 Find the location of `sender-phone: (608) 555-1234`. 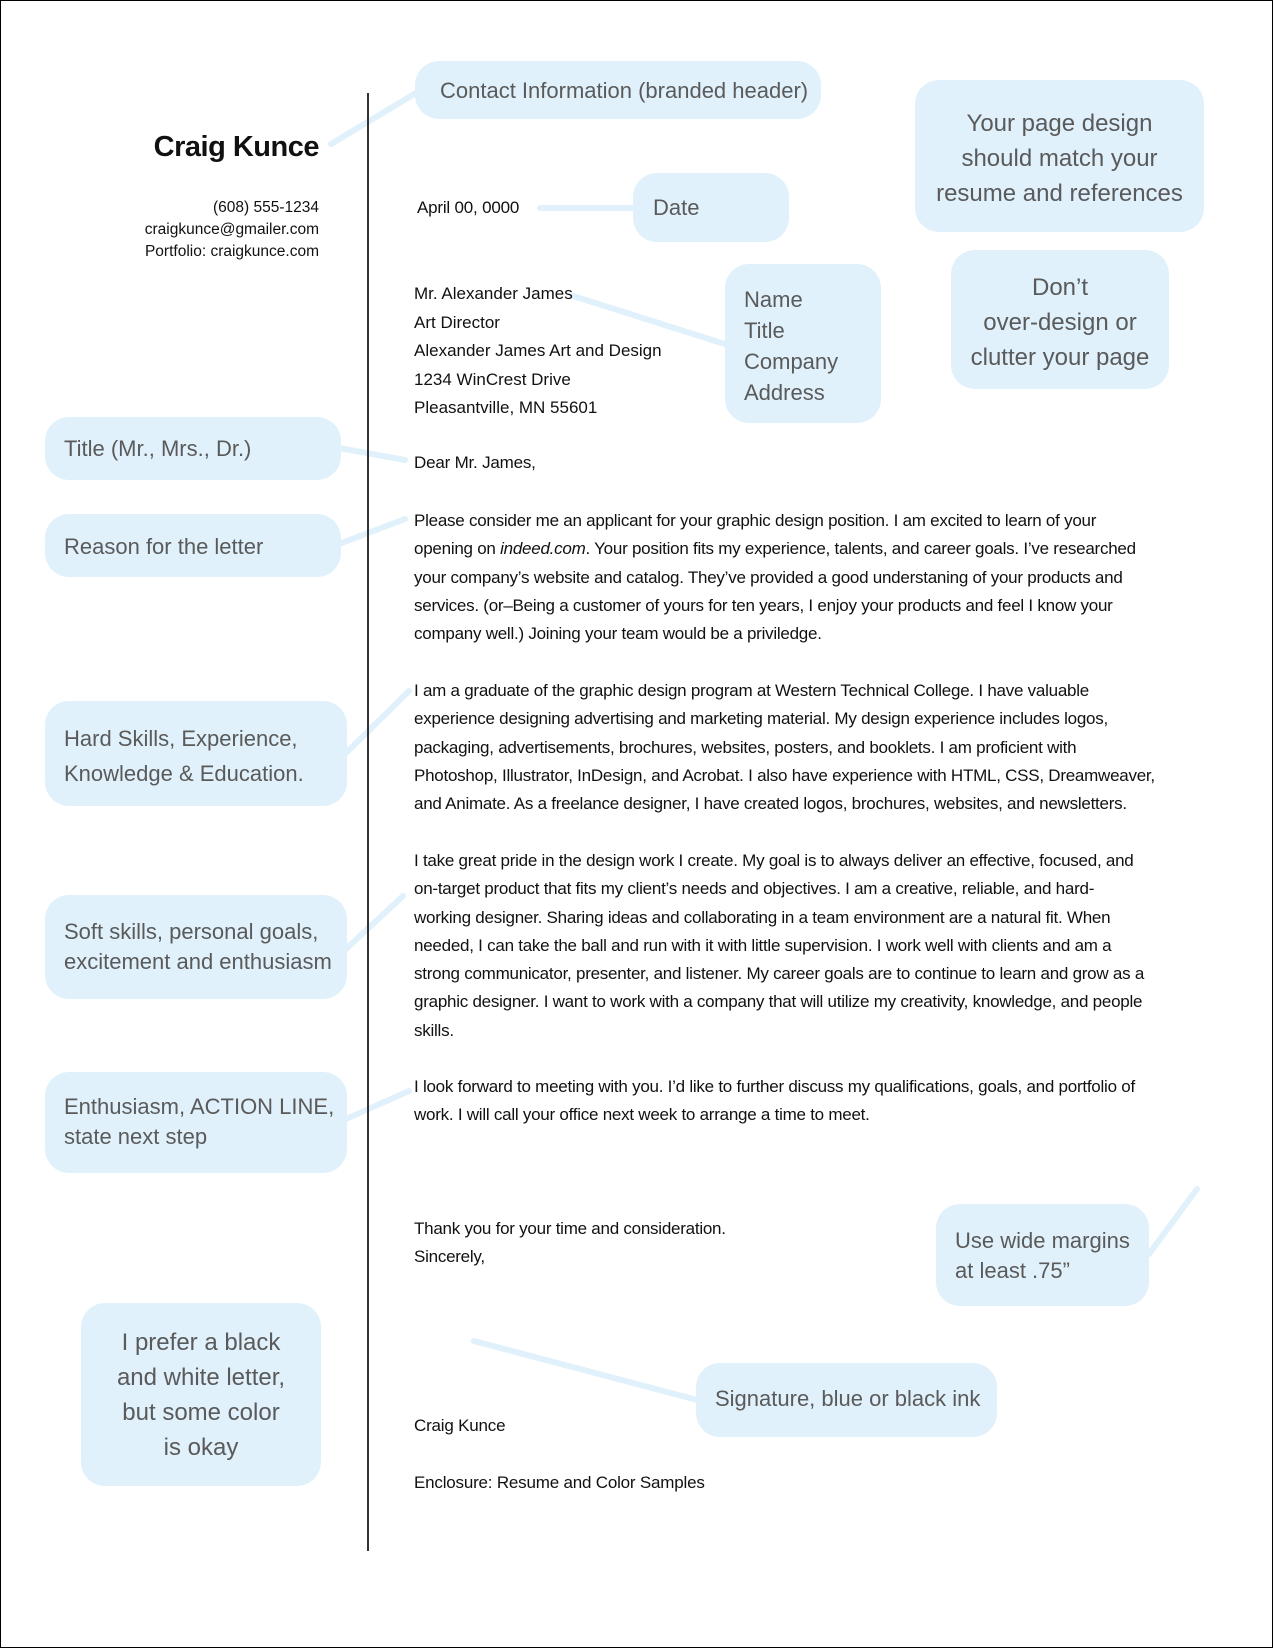

sender-phone: (608) 555-1234 is located at coordinates (266, 207).